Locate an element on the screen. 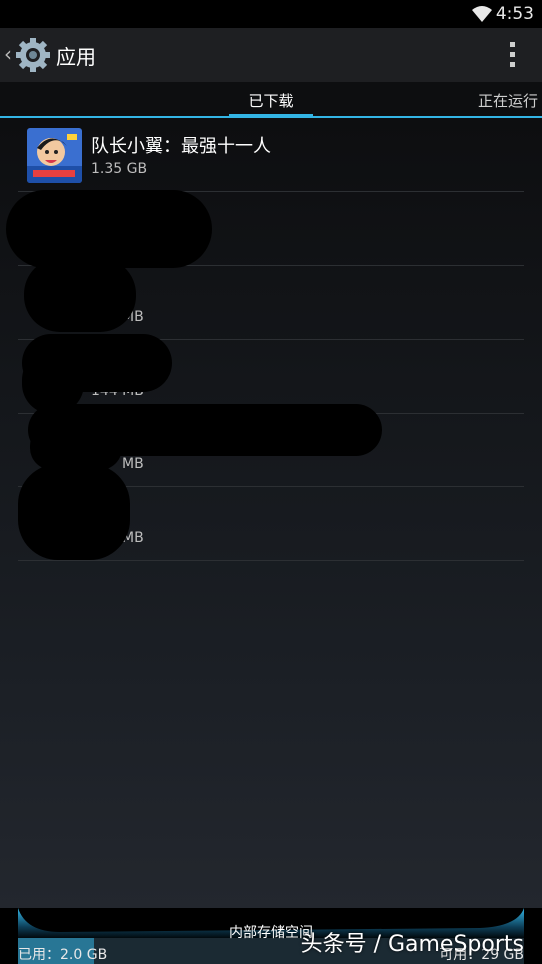 This screenshot has width=542, height=964. app-size: 1.35 GB is located at coordinates (119, 169).